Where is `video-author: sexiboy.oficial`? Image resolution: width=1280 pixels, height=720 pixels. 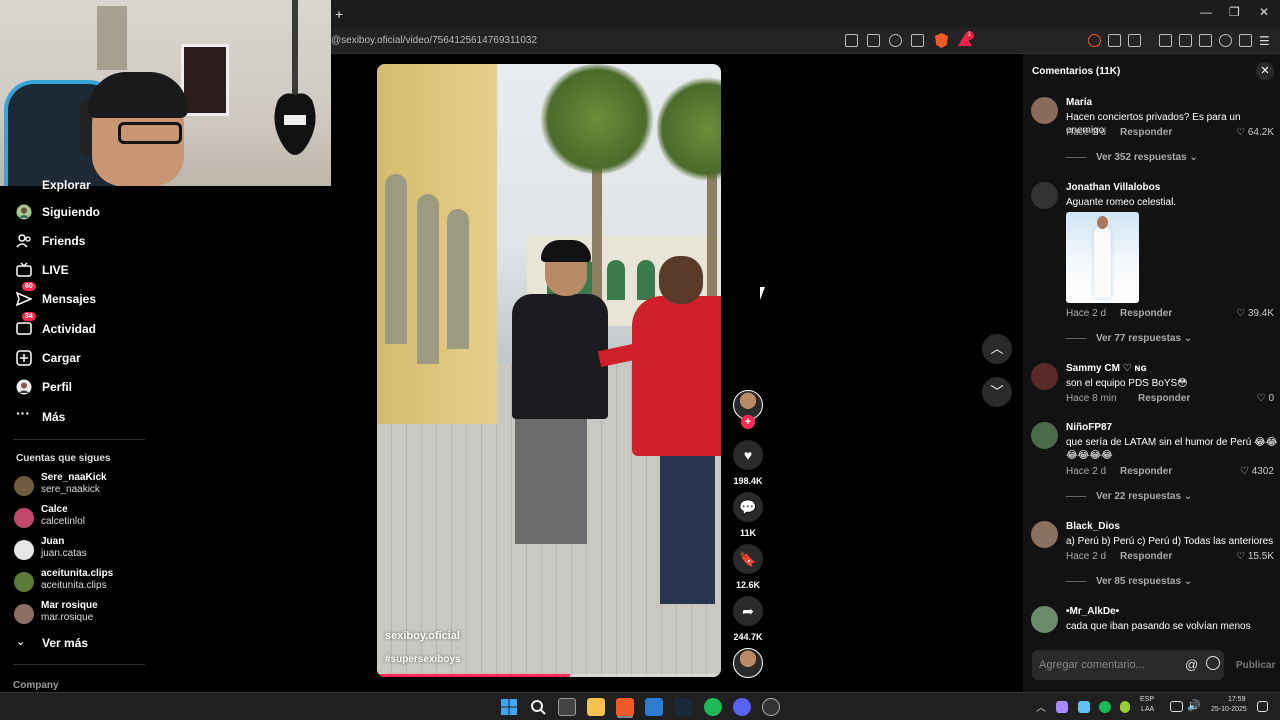 video-author: sexiboy.oficial is located at coordinates (422, 636).